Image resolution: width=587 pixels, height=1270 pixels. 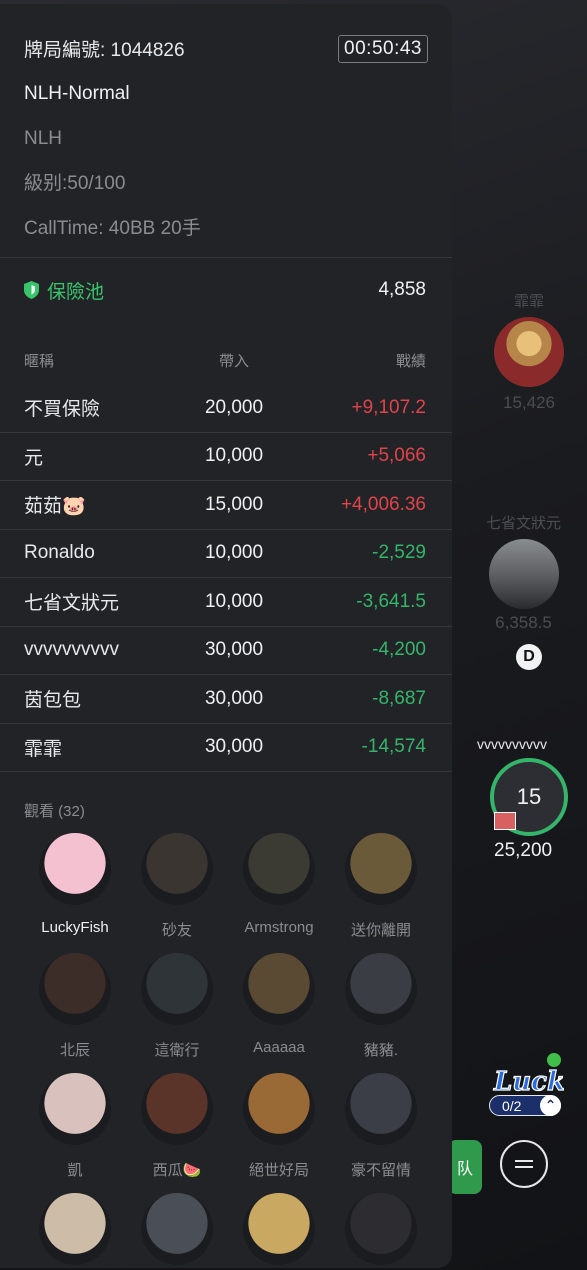 What do you see at coordinates (278, 1170) in the screenshot?
I see `spectator-name: 絕世好局` at bounding box center [278, 1170].